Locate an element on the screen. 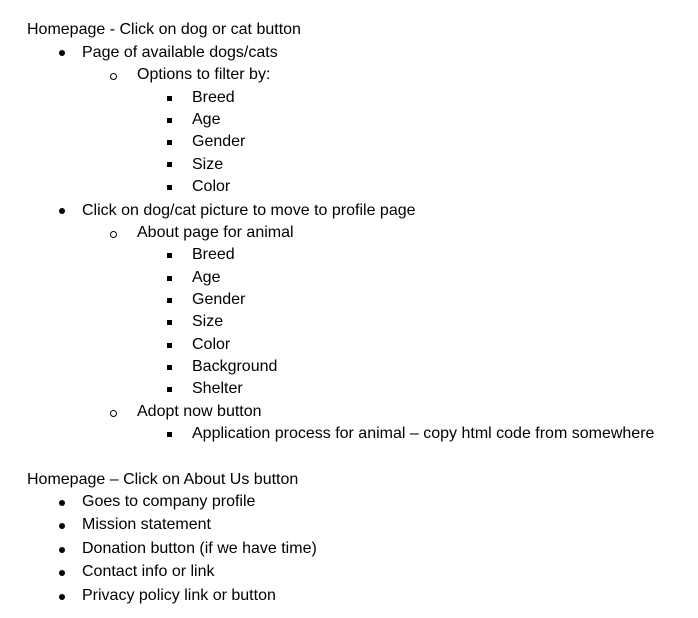  list-item: Mission statement is located at coordinates (146, 524).